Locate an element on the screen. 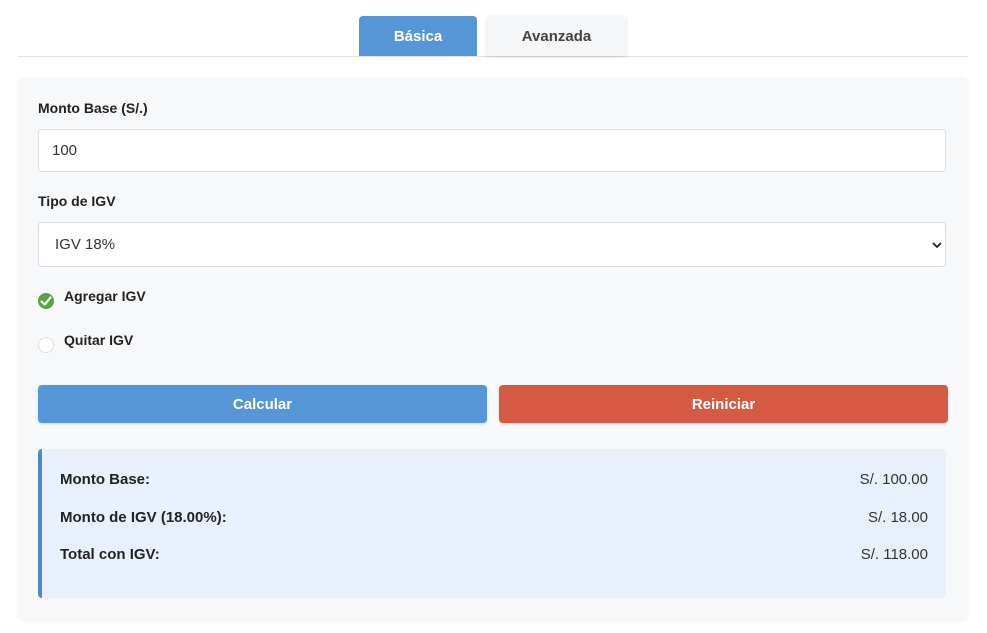 This screenshot has height=633, width=987. result-label: Monto Base: is located at coordinates (105, 479).